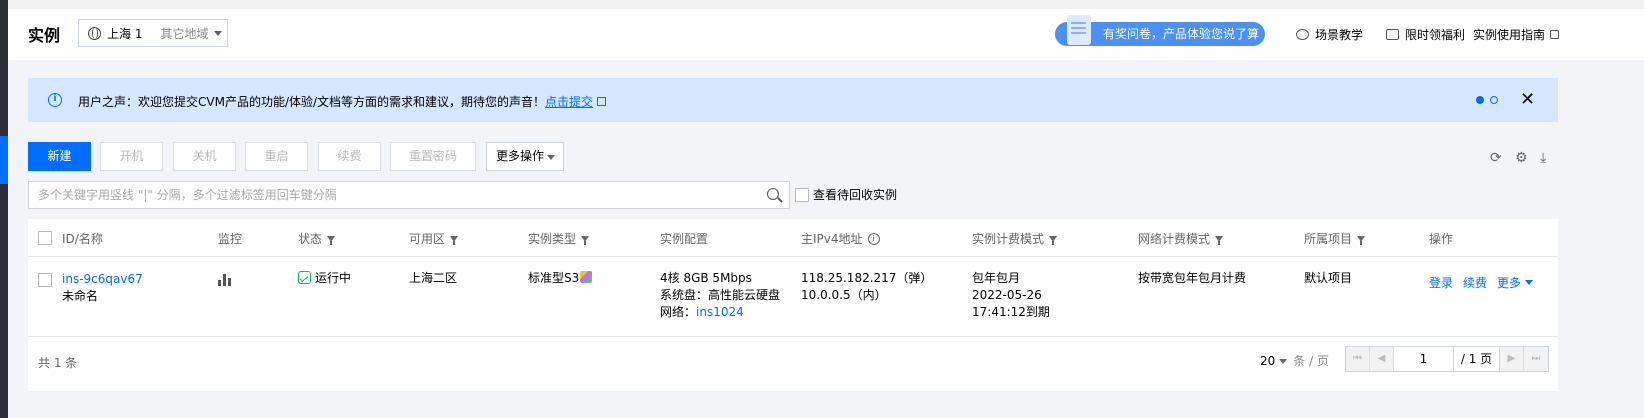 The width and height of the screenshot is (1644, 418). What do you see at coordinates (1494, 100) in the screenshot?
I see `pager-dot` at bounding box center [1494, 100].